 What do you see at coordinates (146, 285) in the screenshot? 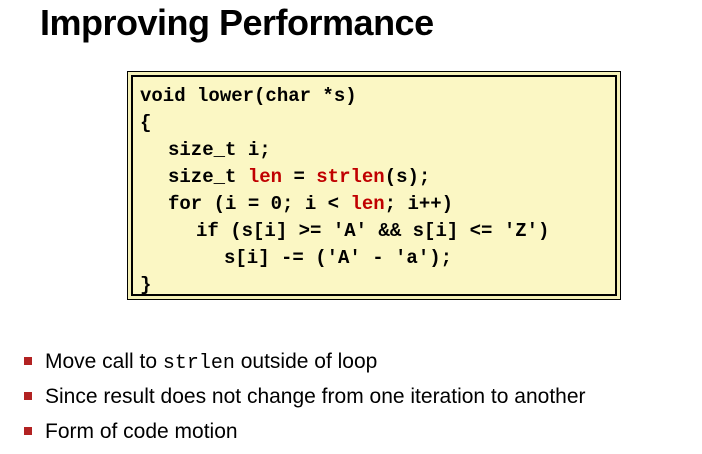
I see `code-line-8: }` at bounding box center [146, 285].